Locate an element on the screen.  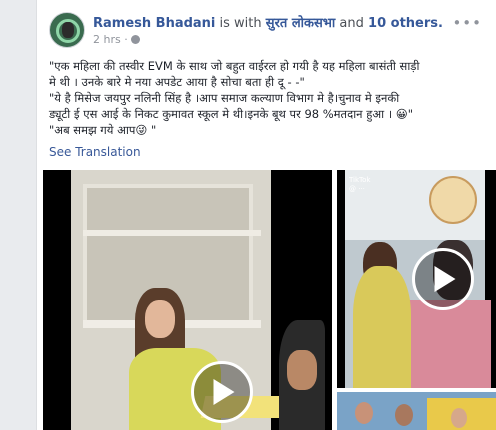
shelf is located at coordinates (172, 233).